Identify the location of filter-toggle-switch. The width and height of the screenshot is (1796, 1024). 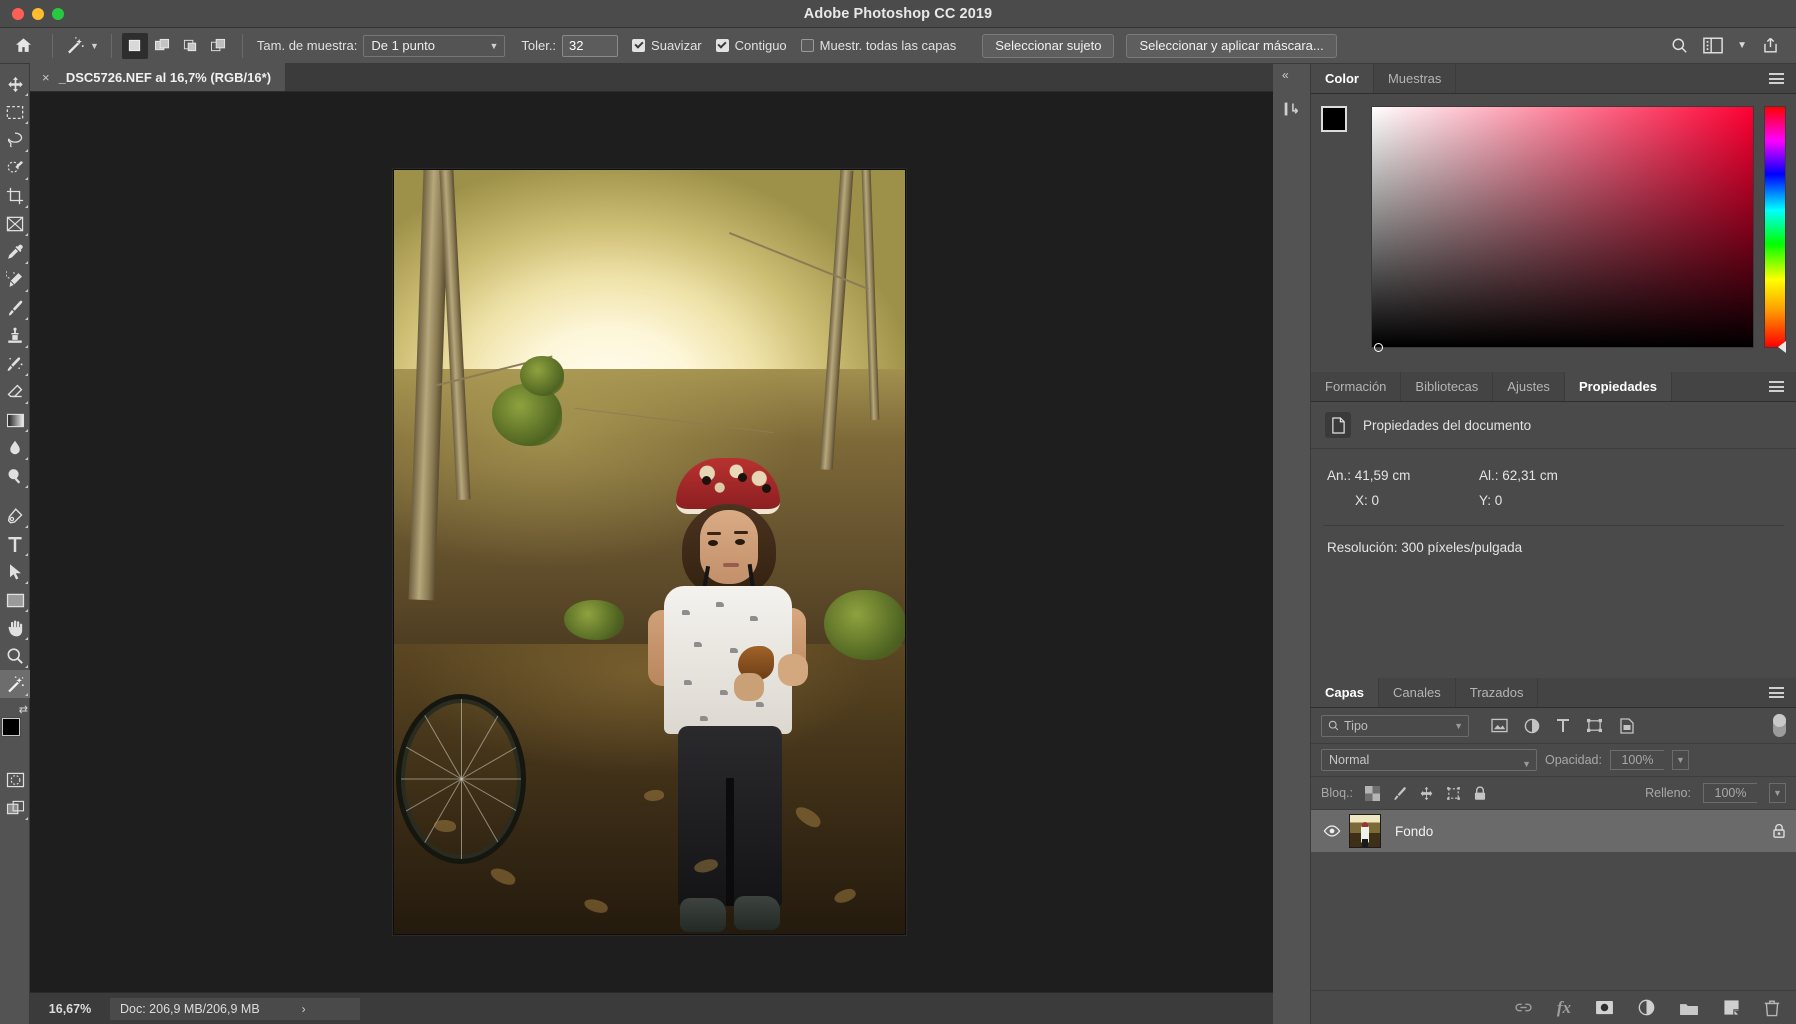
(1779, 725).